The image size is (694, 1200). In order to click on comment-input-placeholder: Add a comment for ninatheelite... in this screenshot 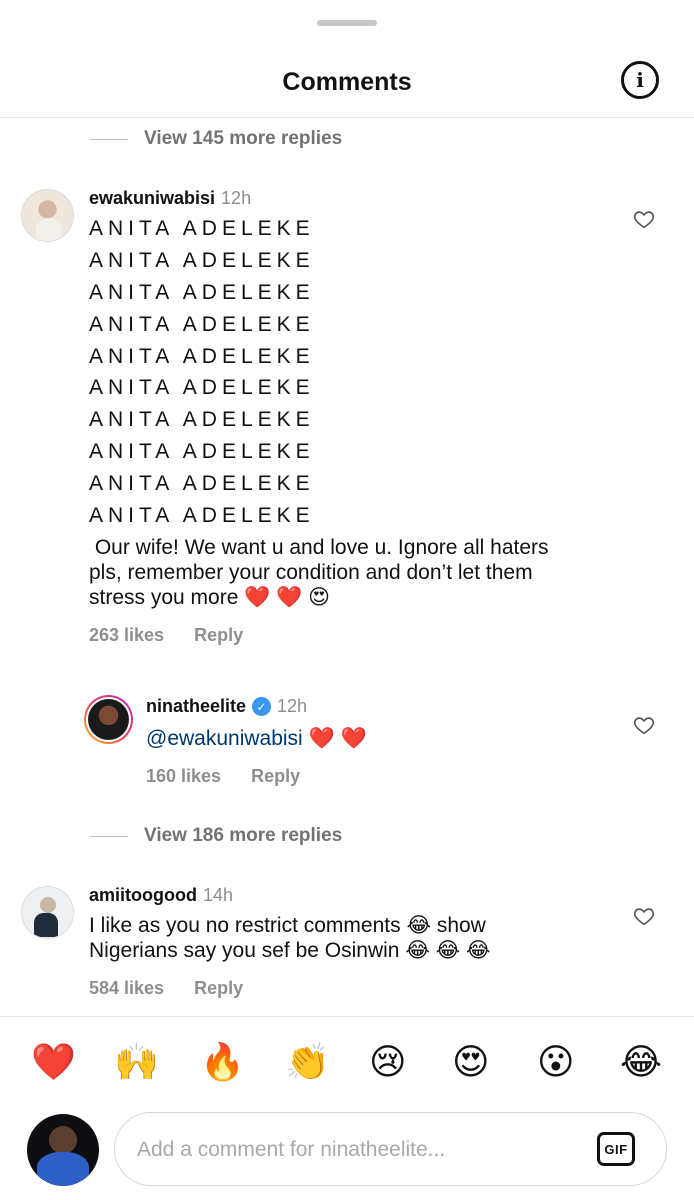, I will do `click(291, 1149)`.